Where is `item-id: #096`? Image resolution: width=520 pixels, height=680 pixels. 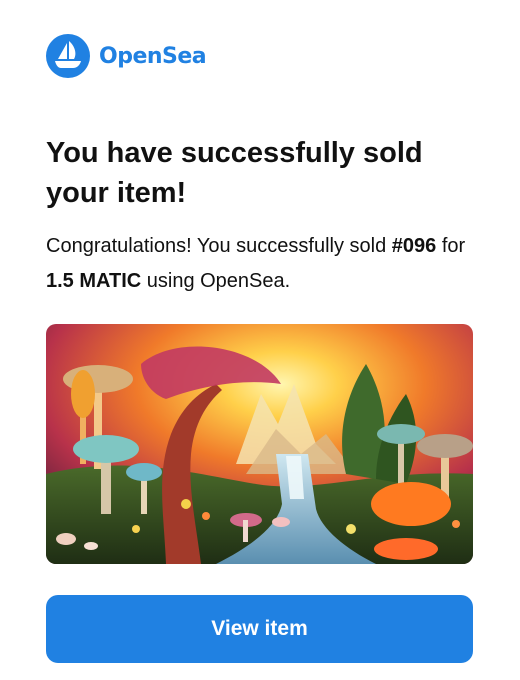 item-id: #096 is located at coordinates (414, 246).